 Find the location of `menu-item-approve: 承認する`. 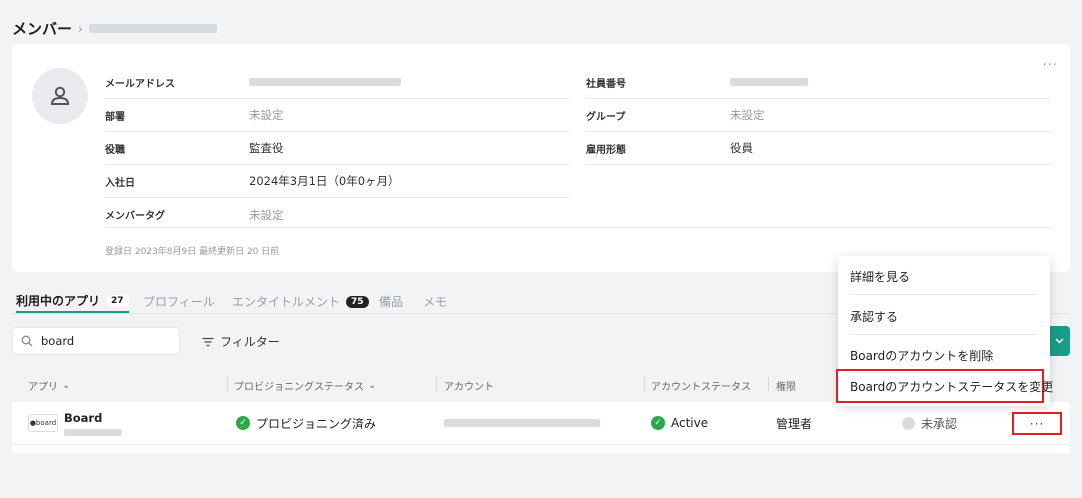

menu-item-approve: 承認する is located at coordinates (874, 316).